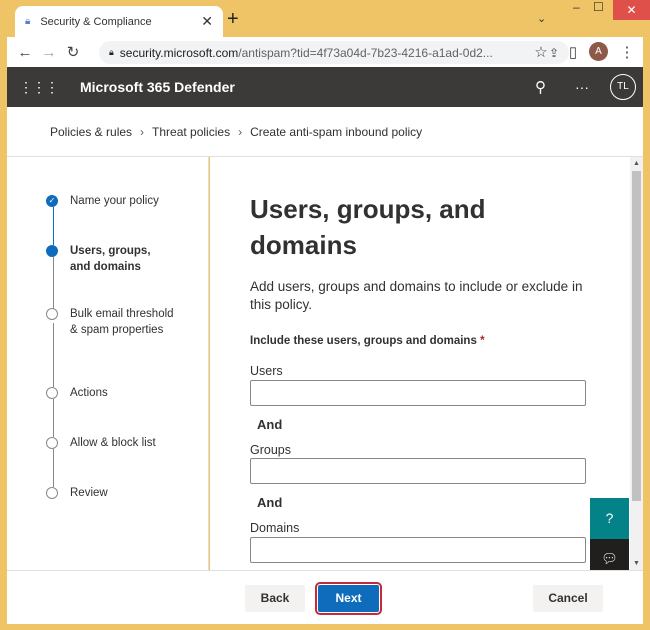 The image size is (650, 630). I want to click on scroll-down-icon: ▼, so click(636, 563).